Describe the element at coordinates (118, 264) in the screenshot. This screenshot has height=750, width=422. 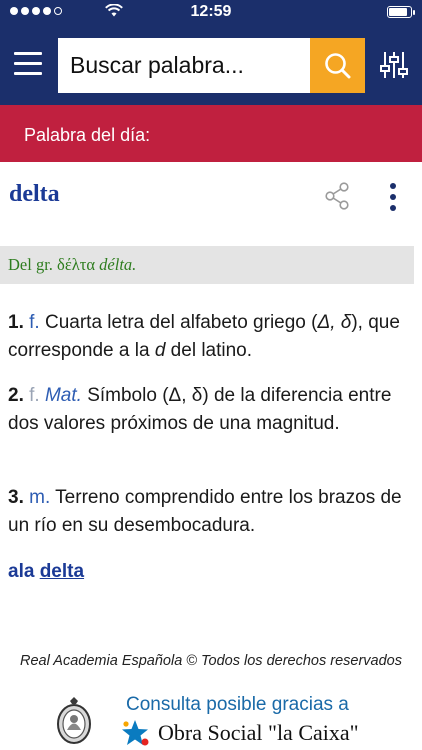
I see `etymology-translit: délta.` at that location.